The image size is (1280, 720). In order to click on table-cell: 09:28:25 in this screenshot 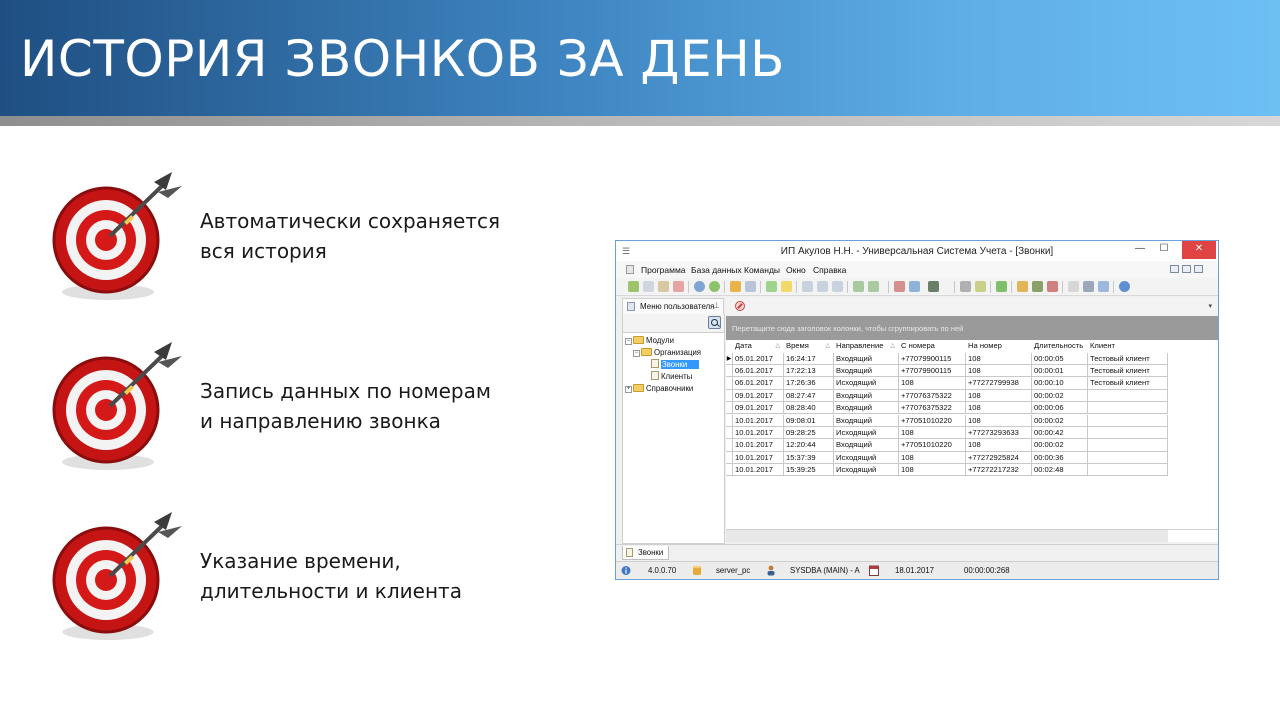, I will do `click(809, 433)`.